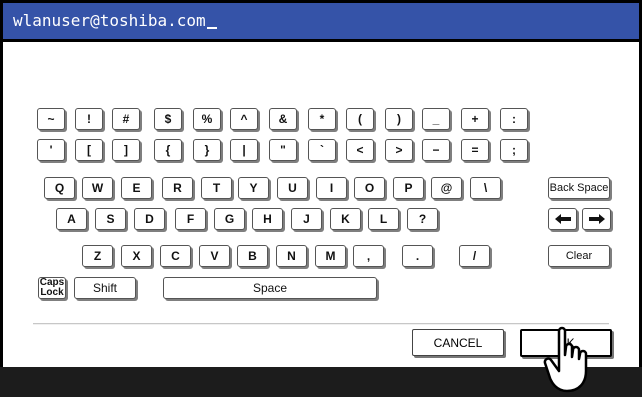 Image resolution: width=642 pixels, height=397 pixels. Describe the element at coordinates (207, 119) in the screenshot. I see `key-row1-5: %` at that location.